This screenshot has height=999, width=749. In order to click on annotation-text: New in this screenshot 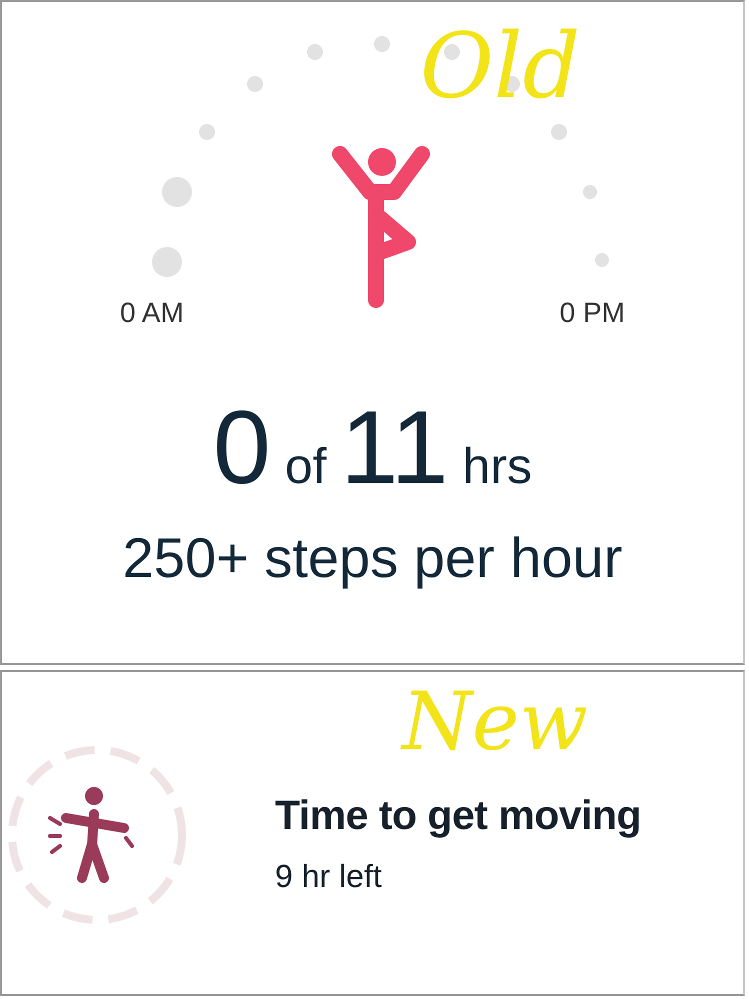, I will do `click(495, 722)`.